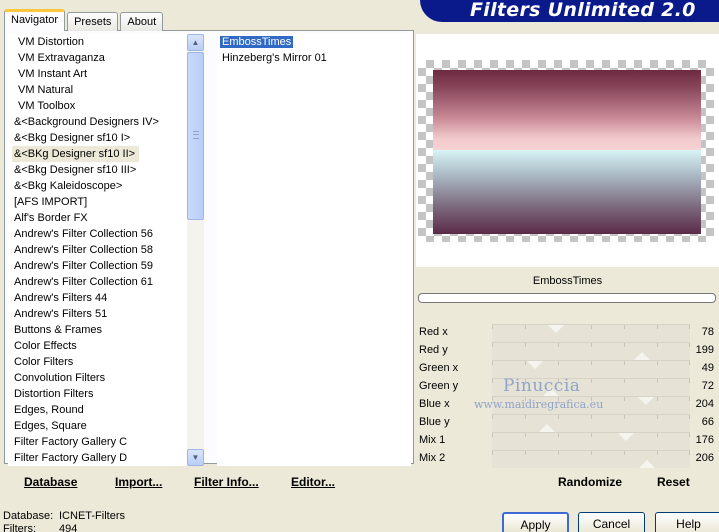 The width and height of the screenshot is (719, 532). What do you see at coordinates (439, 368) in the screenshot?
I see `slider-label: Green x` at bounding box center [439, 368].